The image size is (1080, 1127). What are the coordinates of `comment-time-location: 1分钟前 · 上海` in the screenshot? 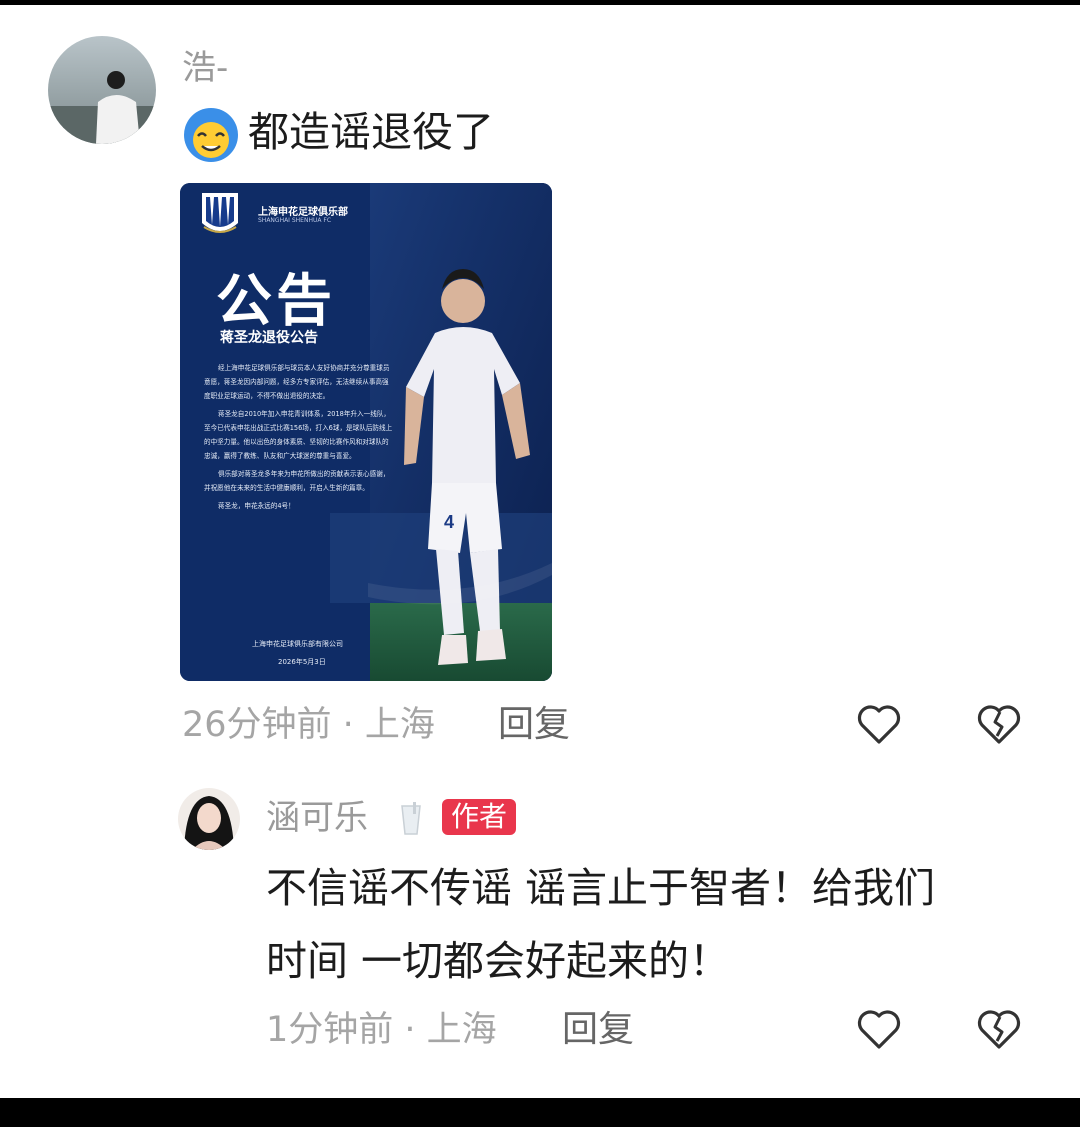 It's located at (381, 1030).